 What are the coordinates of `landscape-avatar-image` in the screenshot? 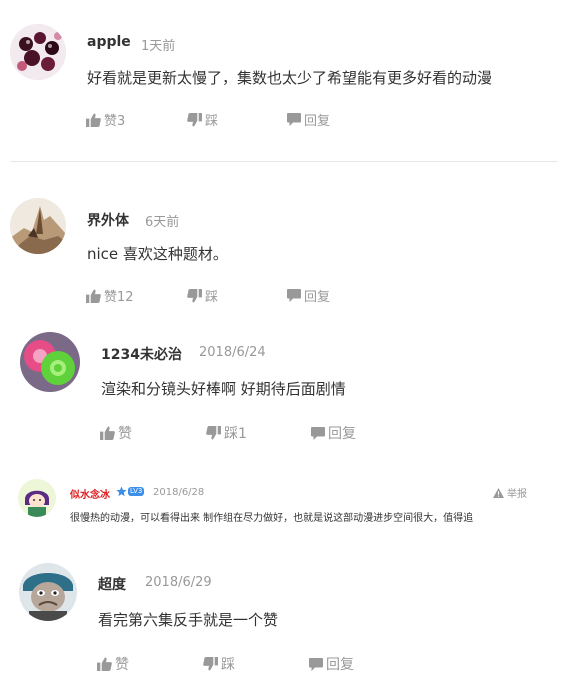 It's located at (38, 226).